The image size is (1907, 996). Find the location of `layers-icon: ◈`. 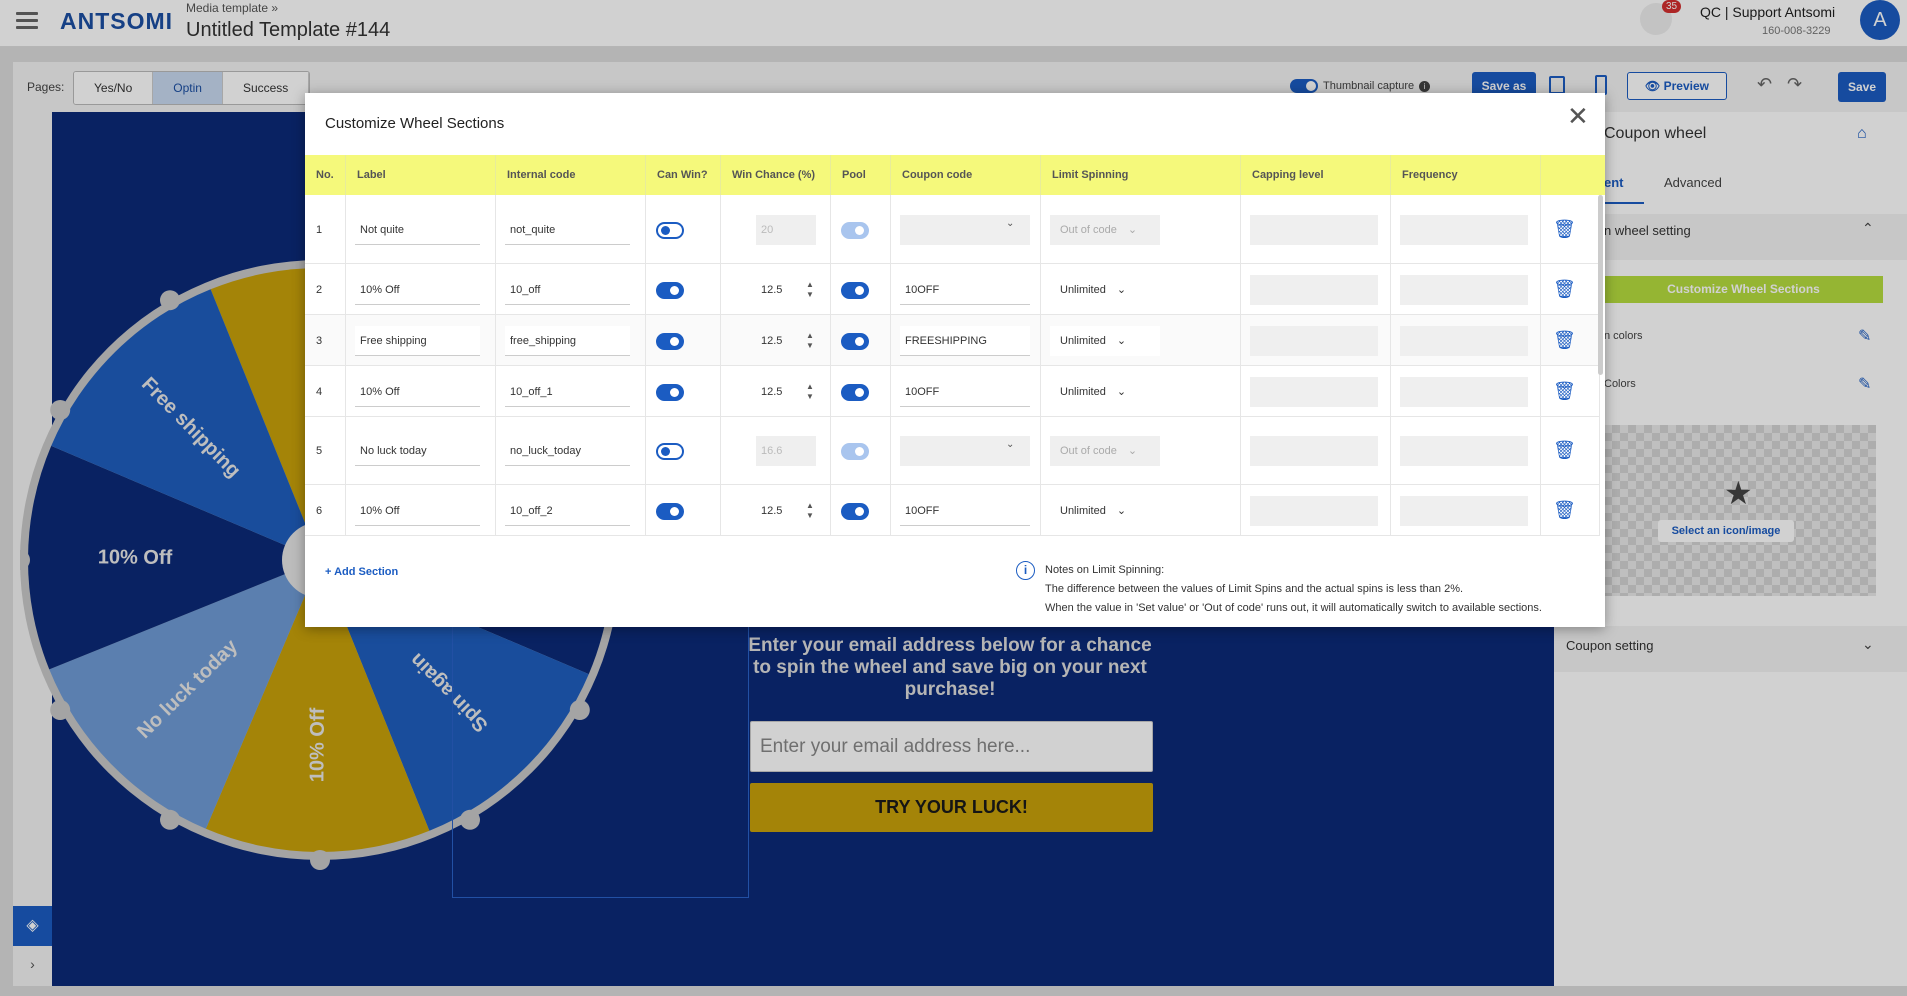

layers-icon: ◈ is located at coordinates (32, 926).